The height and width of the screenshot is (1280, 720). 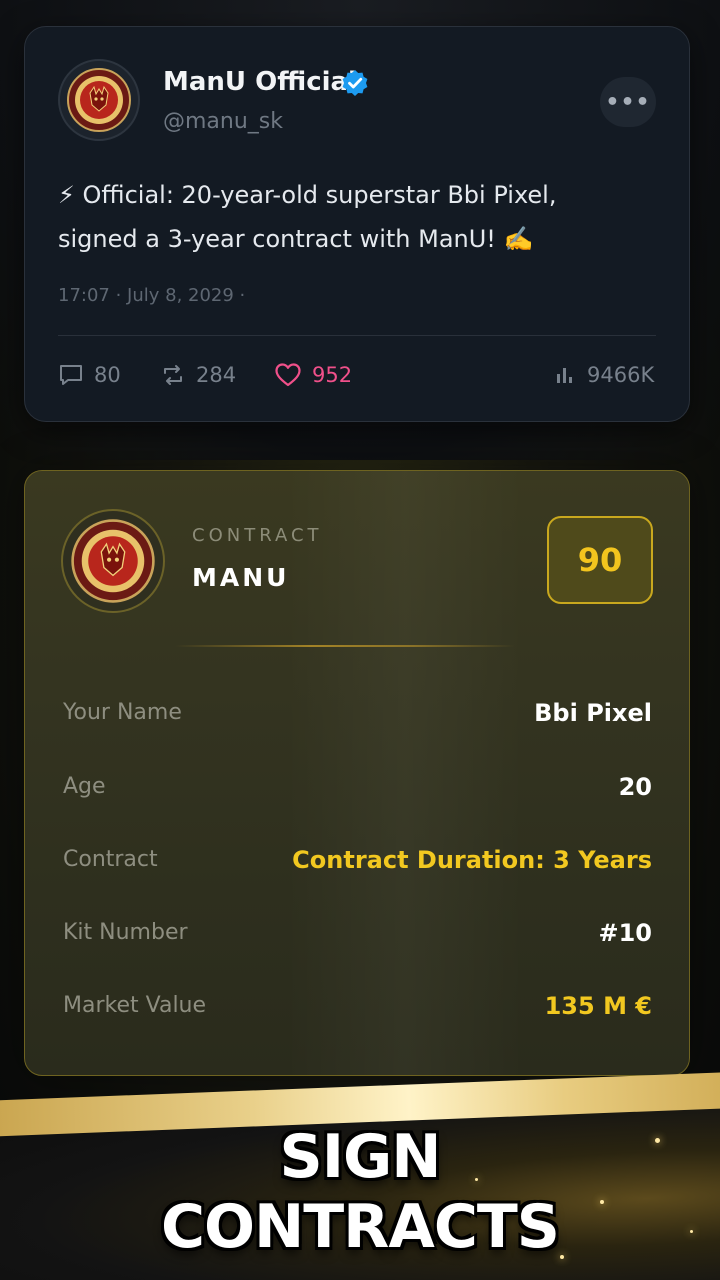 I want to click on contract-row-age: Age 20, so click(x=357, y=787).